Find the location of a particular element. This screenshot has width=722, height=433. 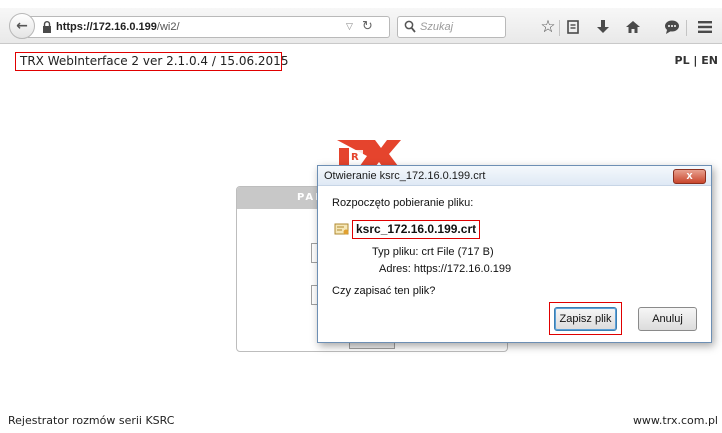

close-button: x is located at coordinates (689, 176).